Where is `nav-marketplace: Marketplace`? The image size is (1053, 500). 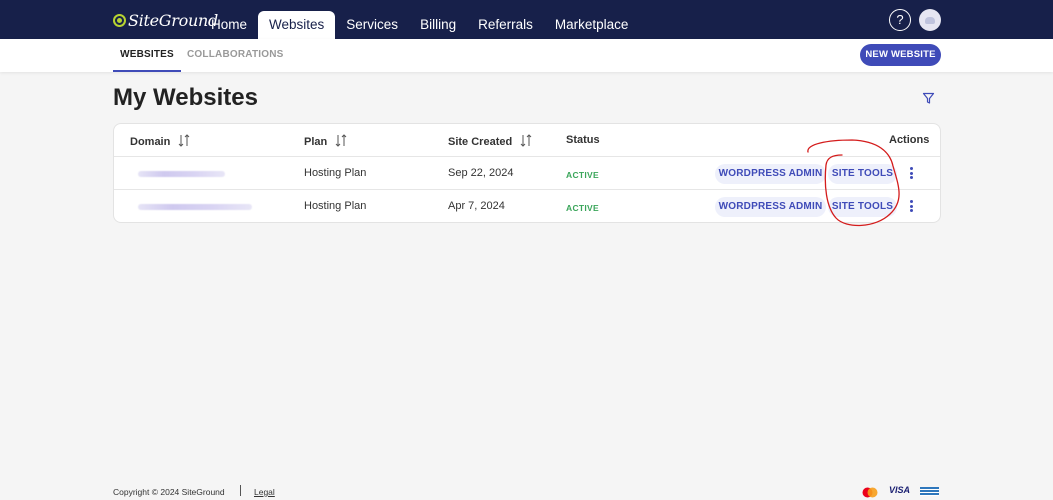 nav-marketplace: Marketplace is located at coordinates (592, 25).